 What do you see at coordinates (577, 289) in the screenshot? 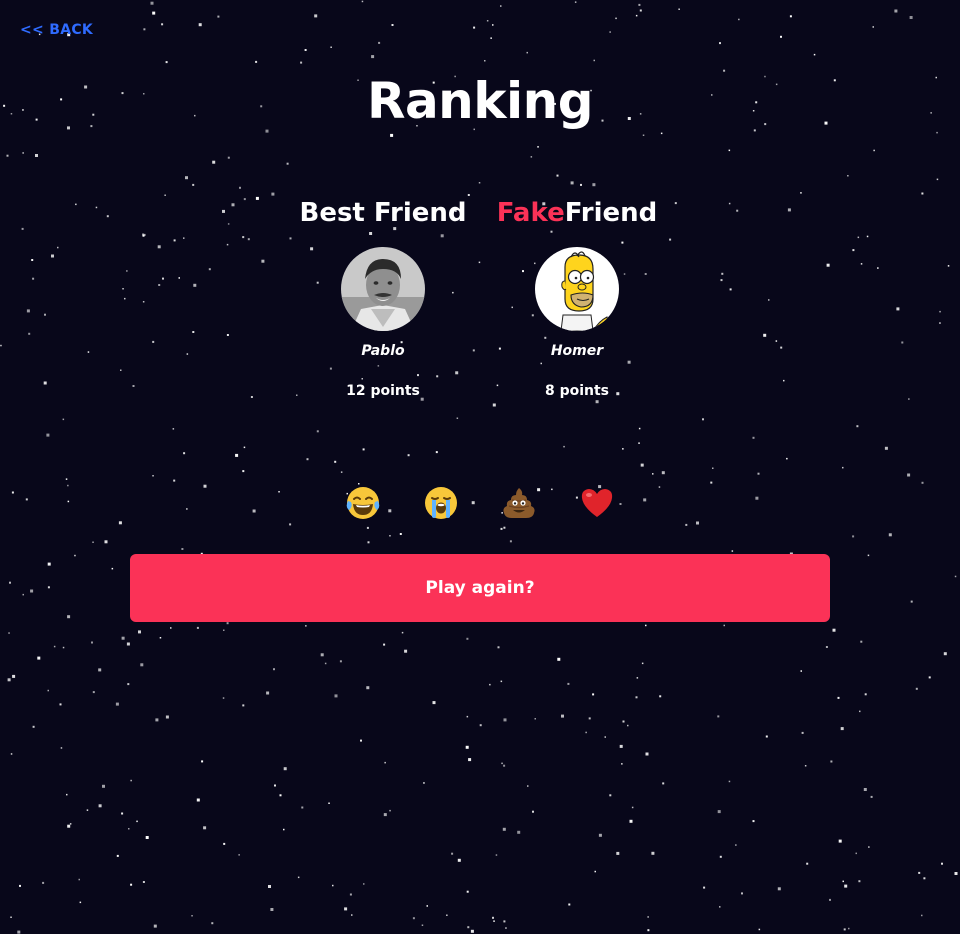
I see `homer-avatar` at bounding box center [577, 289].